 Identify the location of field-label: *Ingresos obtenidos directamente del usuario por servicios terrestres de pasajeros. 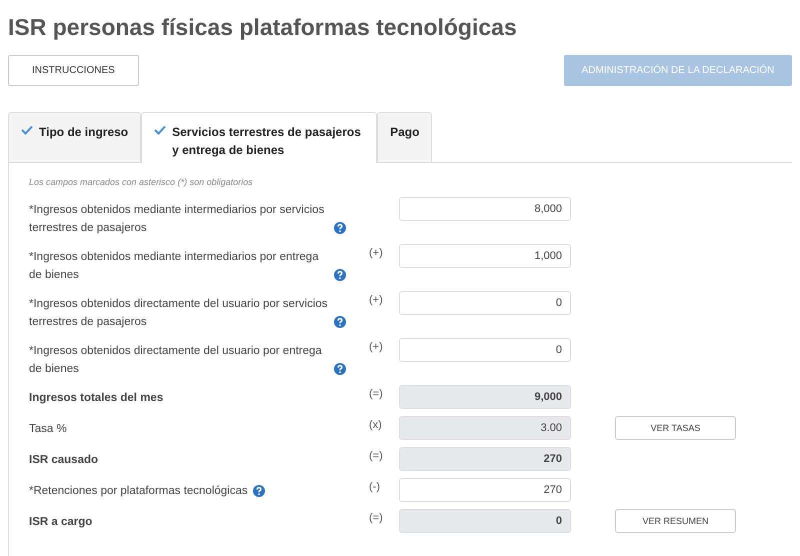
(179, 313).